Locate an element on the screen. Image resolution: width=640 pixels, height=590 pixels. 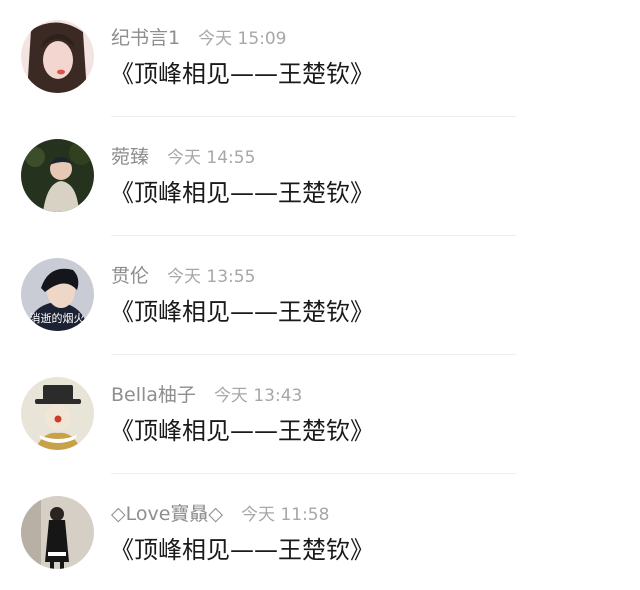
avatar-person-outdoor-icon is located at coordinates (57, 175).